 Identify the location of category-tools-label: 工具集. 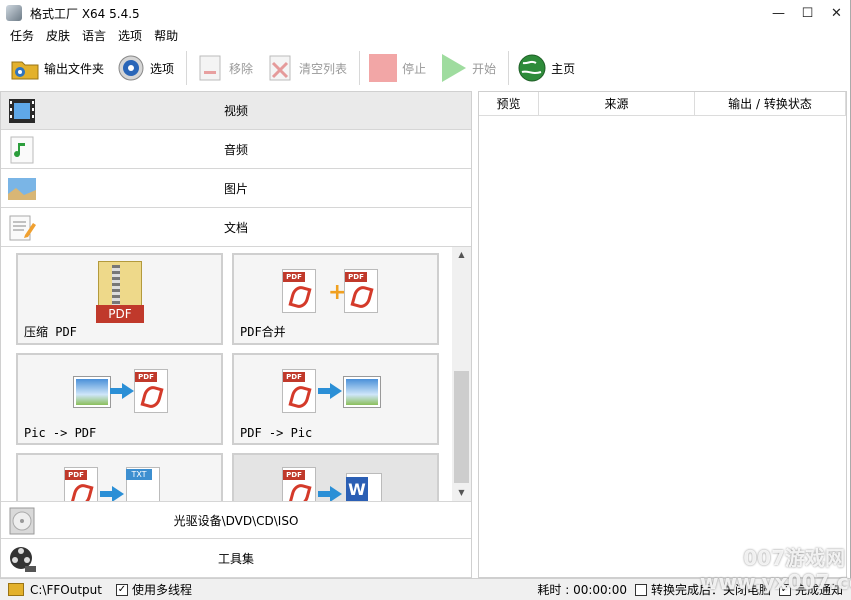
(235, 559).